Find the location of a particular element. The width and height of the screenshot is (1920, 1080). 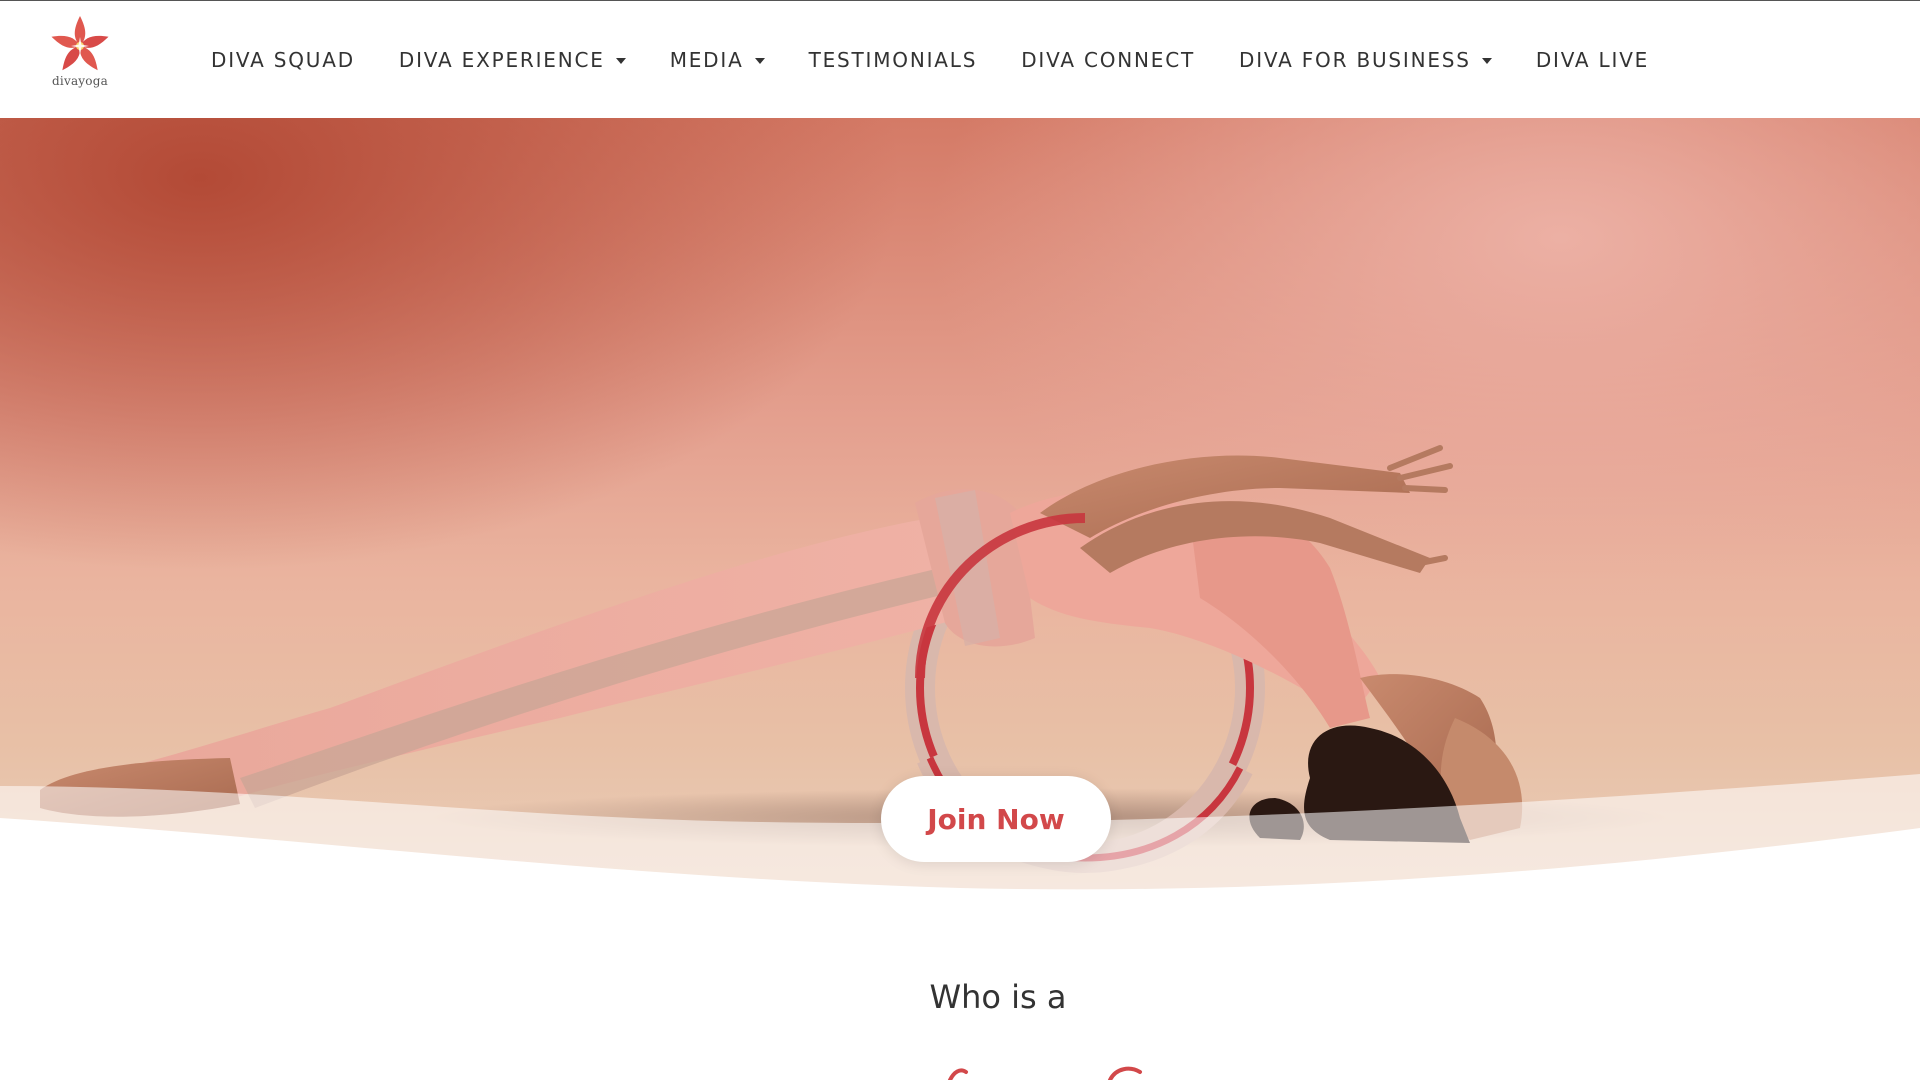

nav-item-diva-connect: DIVA CONNECT is located at coordinates (1108, 60).